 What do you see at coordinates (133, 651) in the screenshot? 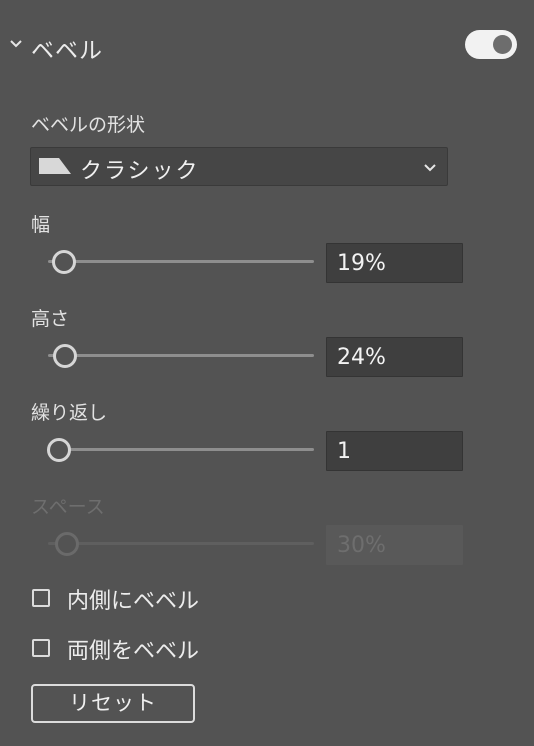
I see `both-sides-label: 両側をベベル` at bounding box center [133, 651].